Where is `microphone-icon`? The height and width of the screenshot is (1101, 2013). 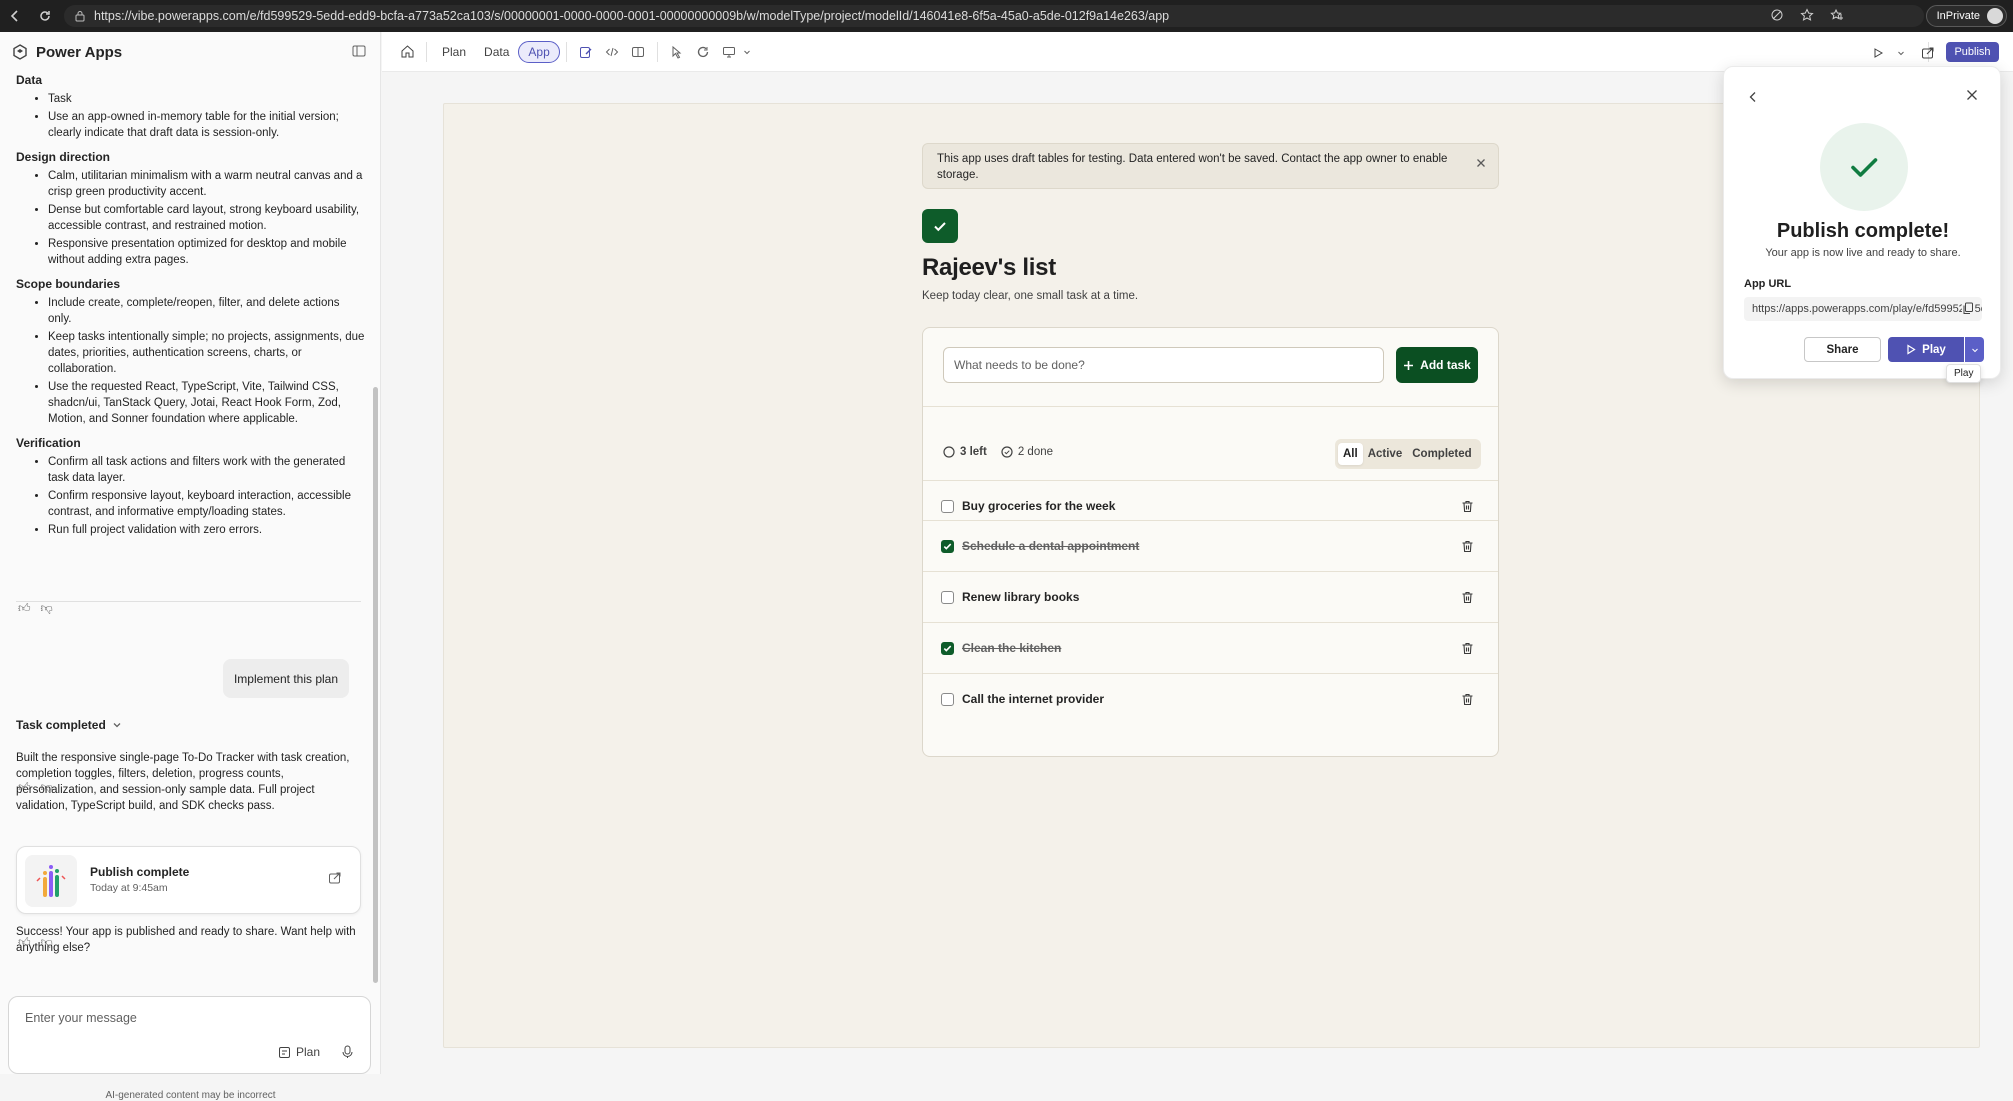 microphone-icon is located at coordinates (347, 1052).